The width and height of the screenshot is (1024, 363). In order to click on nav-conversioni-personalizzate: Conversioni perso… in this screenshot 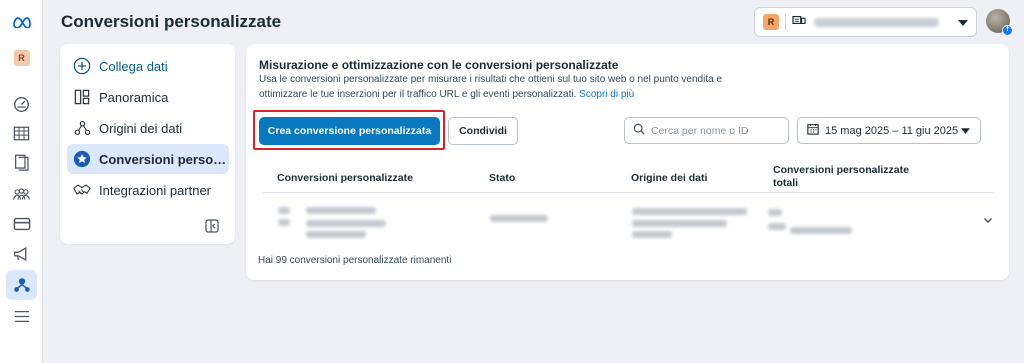, I will do `click(148, 159)`.